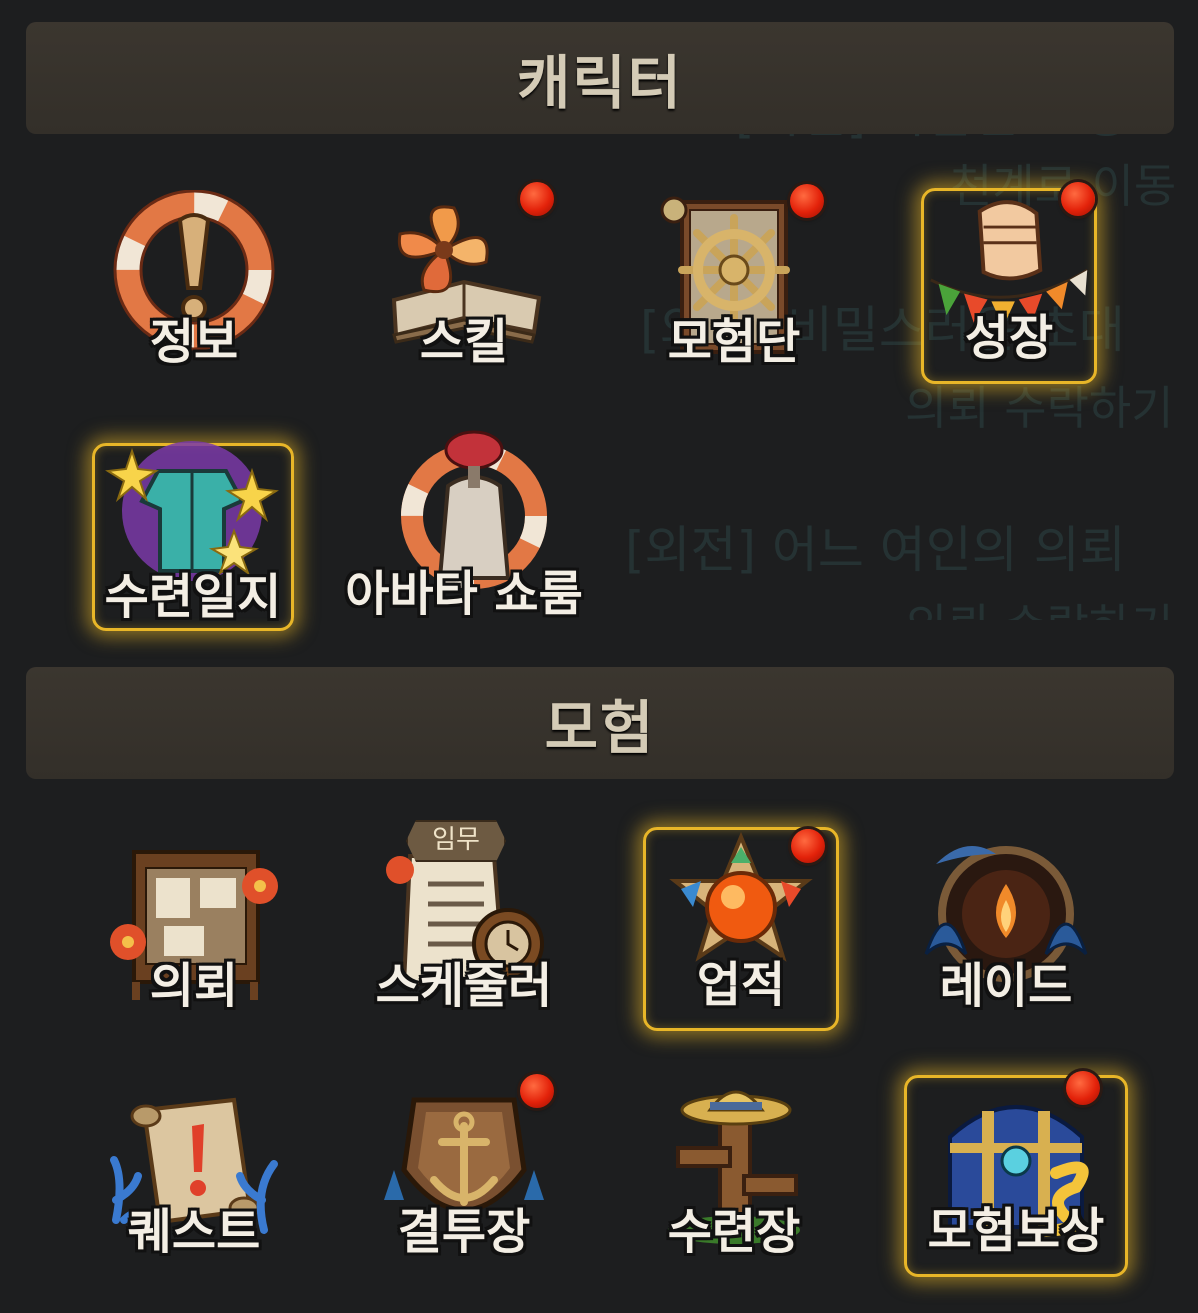 The width and height of the screenshot is (1198, 1313). What do you see at coordinates (464, 1232) in the screenshot?
I see `menu-item-label: 결투장` at bounding box center [464, 1232].